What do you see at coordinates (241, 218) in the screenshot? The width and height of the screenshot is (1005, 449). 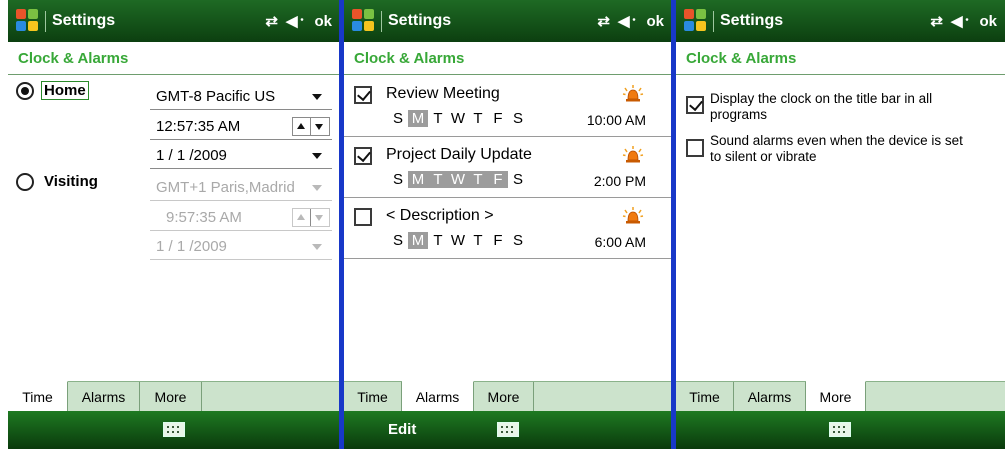 I see `visiting-time-field: 9:57:35 AM` at bounding box center [241, 218].